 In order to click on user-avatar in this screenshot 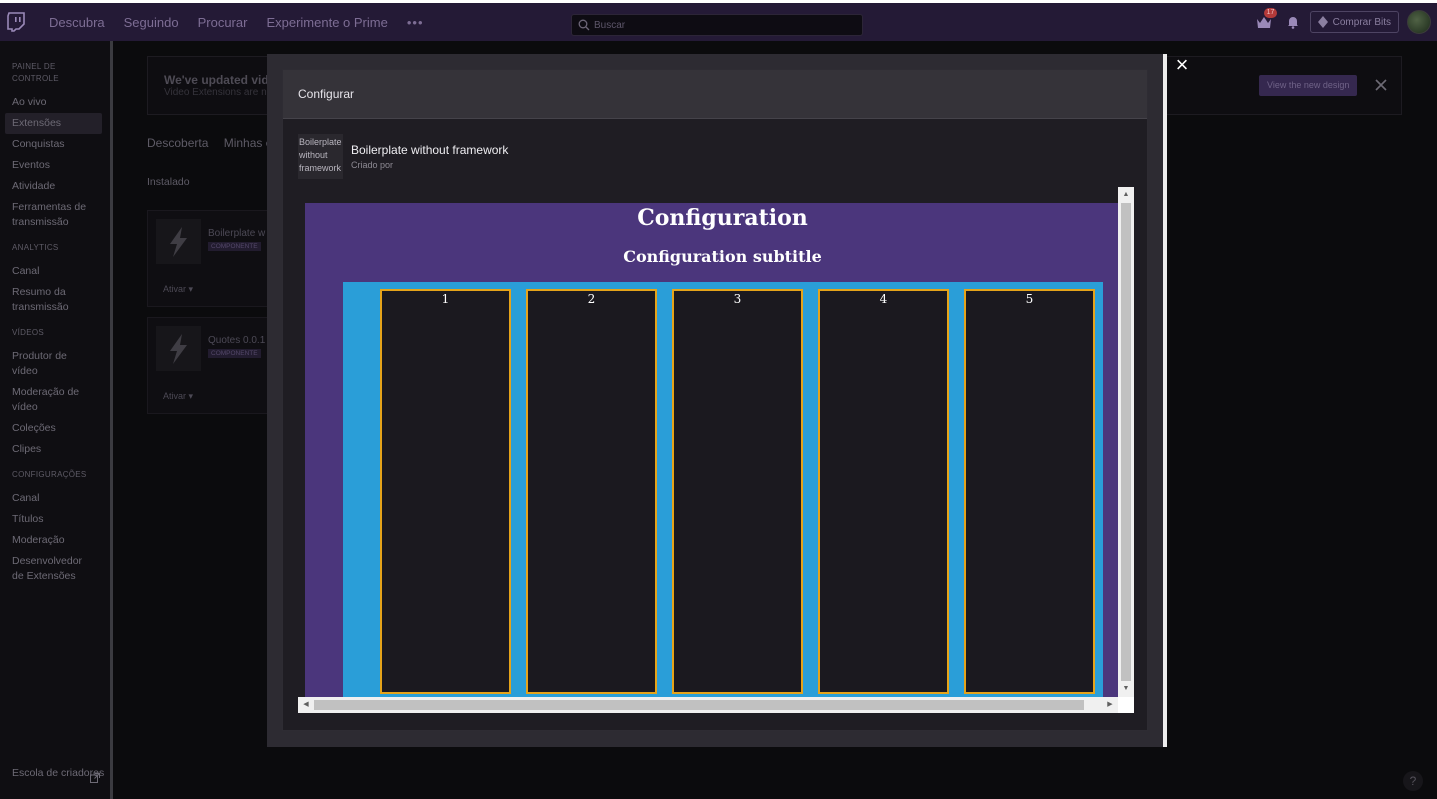, I will do `click(1419, 22)`.